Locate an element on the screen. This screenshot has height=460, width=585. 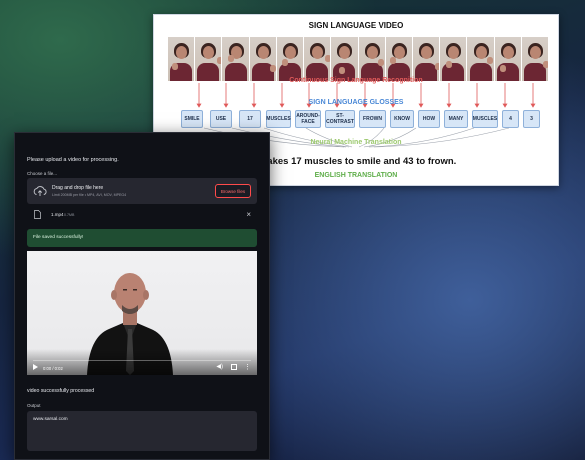
video-progress-bar is located at coordinates (142, 360).